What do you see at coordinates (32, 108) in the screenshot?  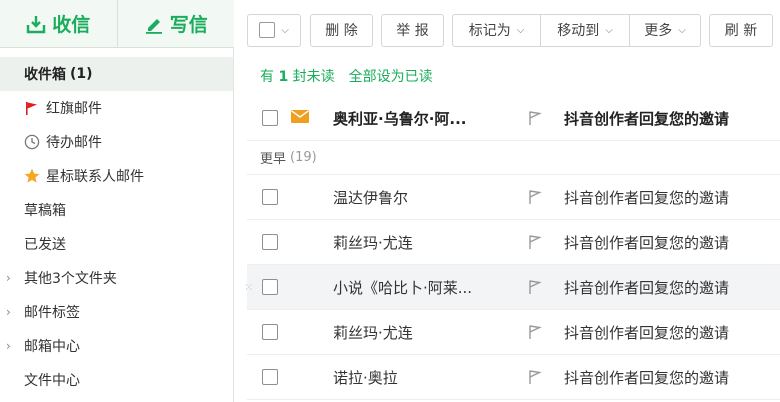 I see `red-flag-icon` at bounding box center [32, 108].